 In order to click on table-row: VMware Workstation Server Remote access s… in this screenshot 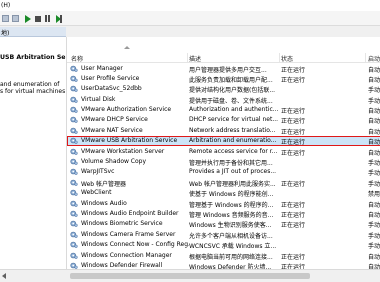, I will do `click(223, 151)`.